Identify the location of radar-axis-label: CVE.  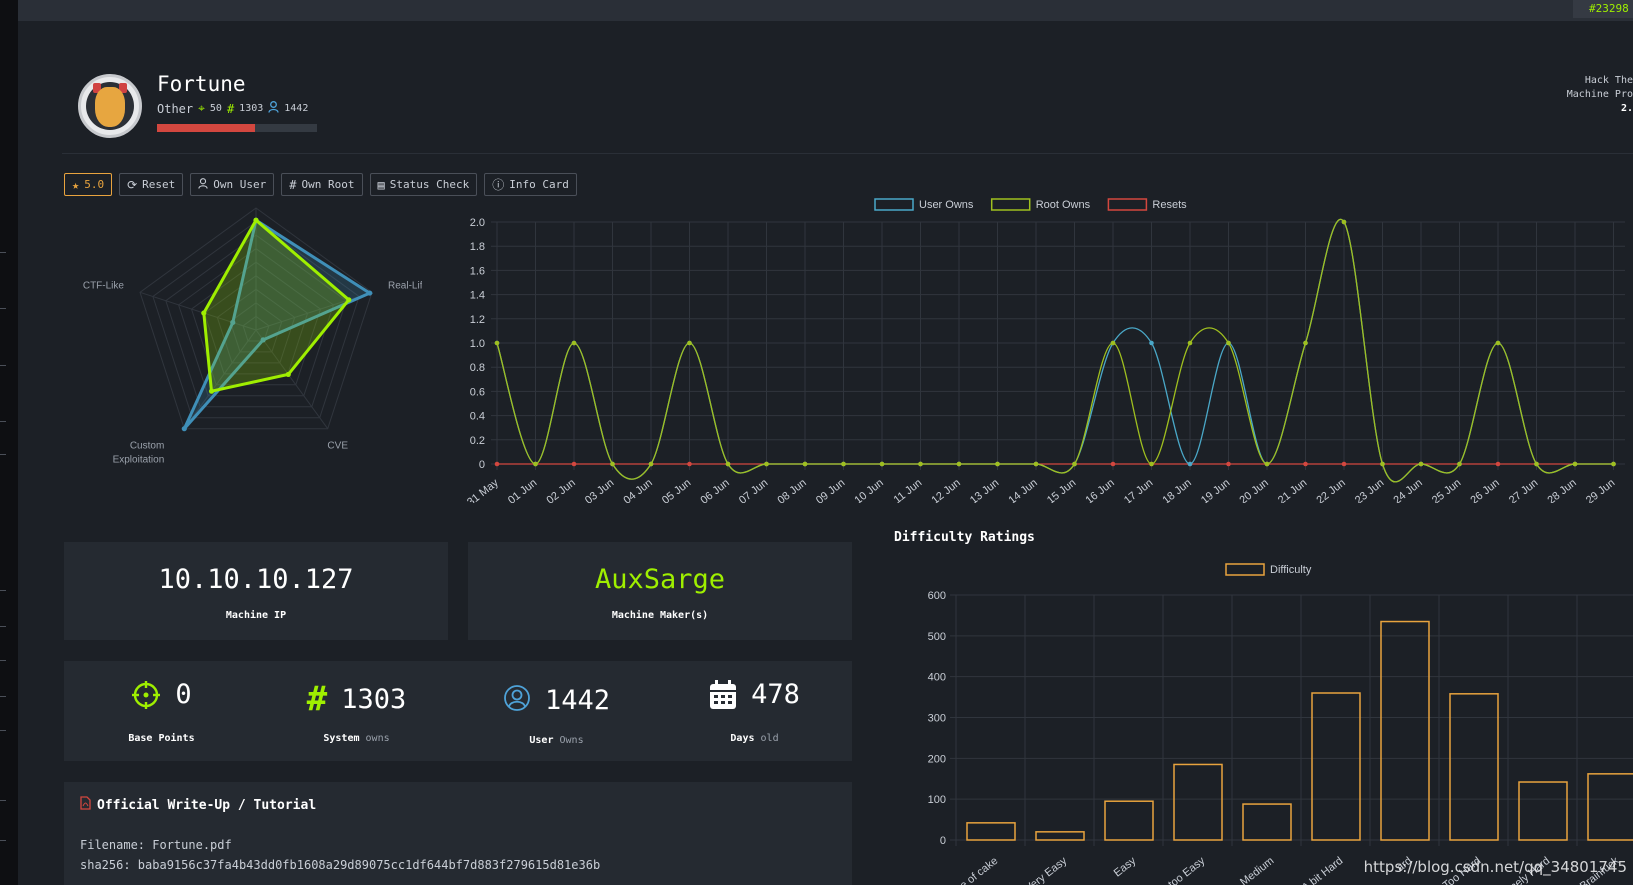
(337, 446).